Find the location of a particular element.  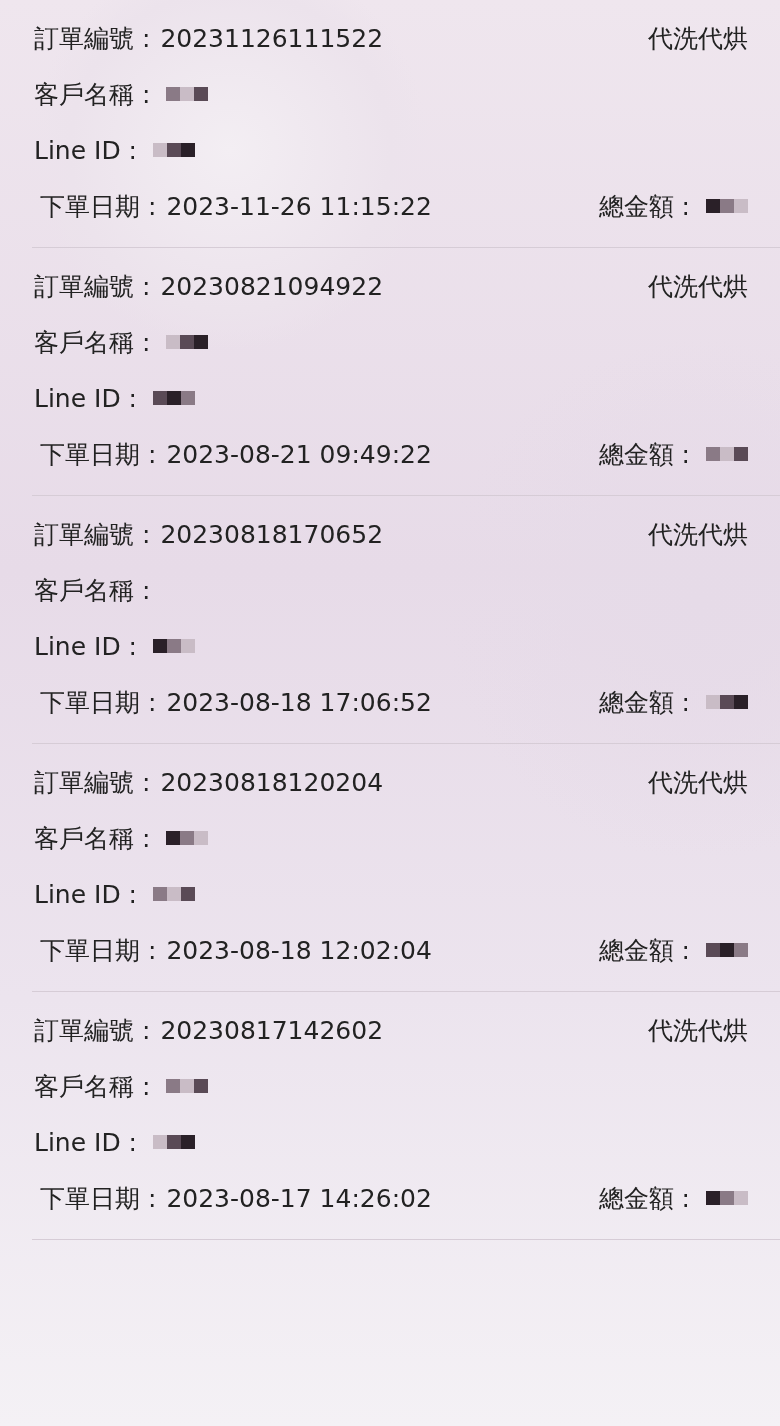

field-value: 20230818170652 is located at coordinates (272, 534).